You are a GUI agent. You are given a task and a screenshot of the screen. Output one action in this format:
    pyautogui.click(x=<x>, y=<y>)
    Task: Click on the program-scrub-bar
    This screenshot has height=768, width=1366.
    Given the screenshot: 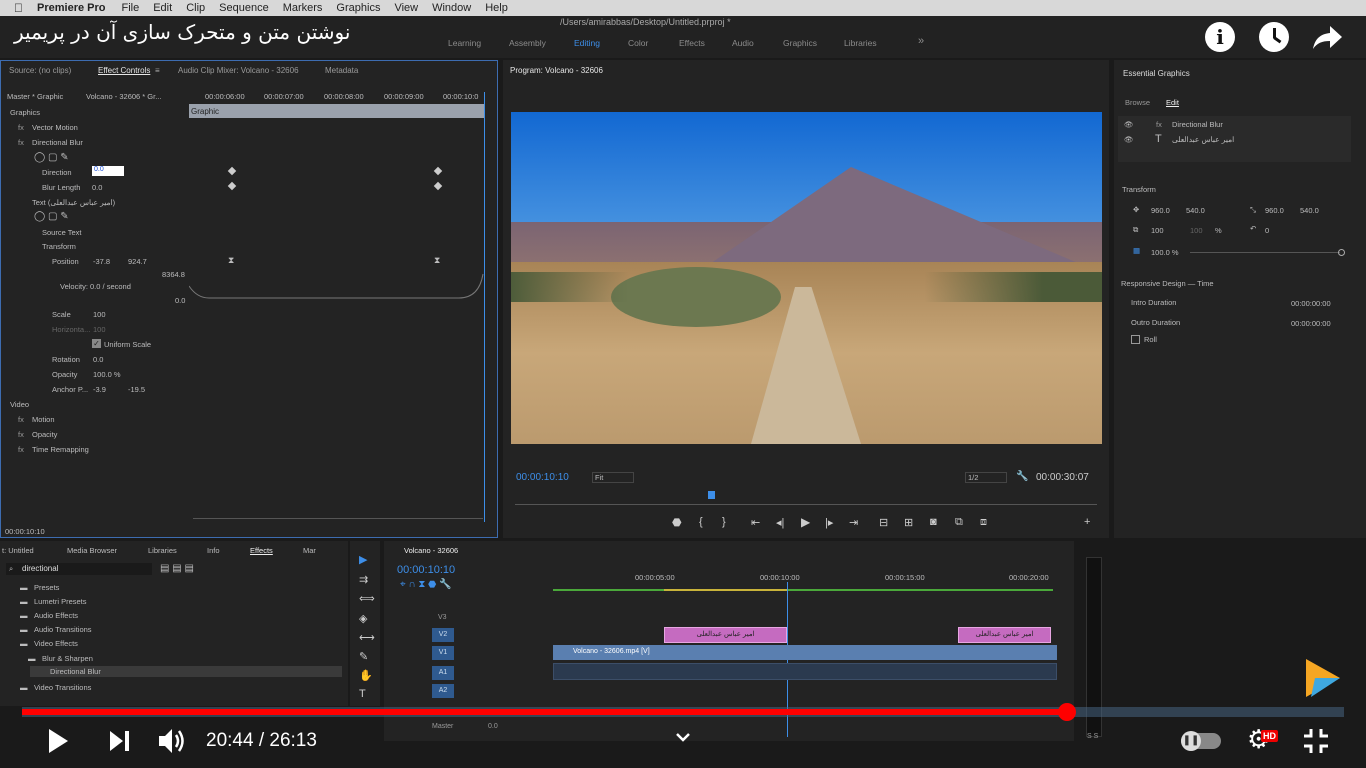 What is the action you would take?
    pyautogui.click(x=806, y=504)
    